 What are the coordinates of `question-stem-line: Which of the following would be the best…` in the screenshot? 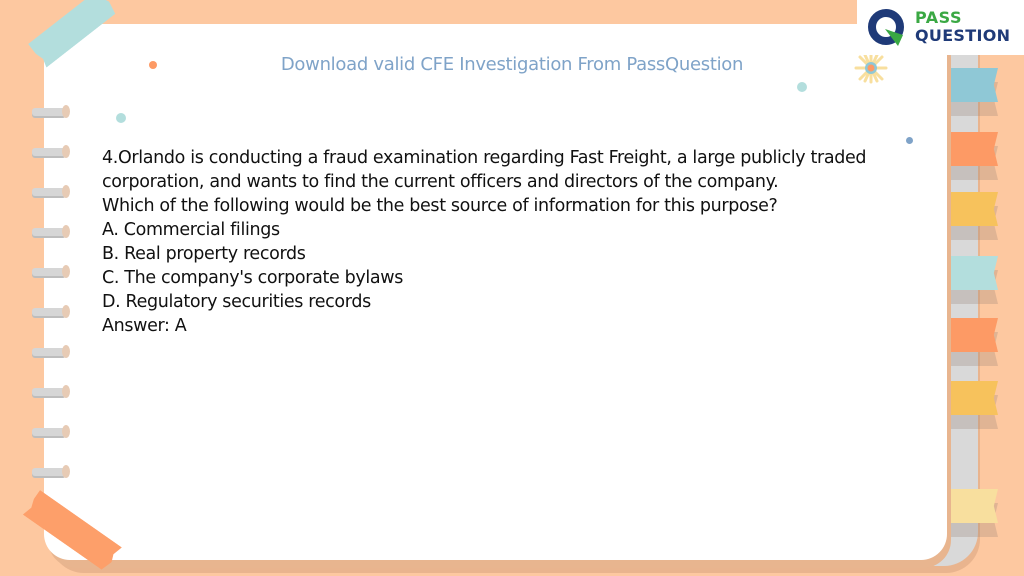 It's located at (440, 206).